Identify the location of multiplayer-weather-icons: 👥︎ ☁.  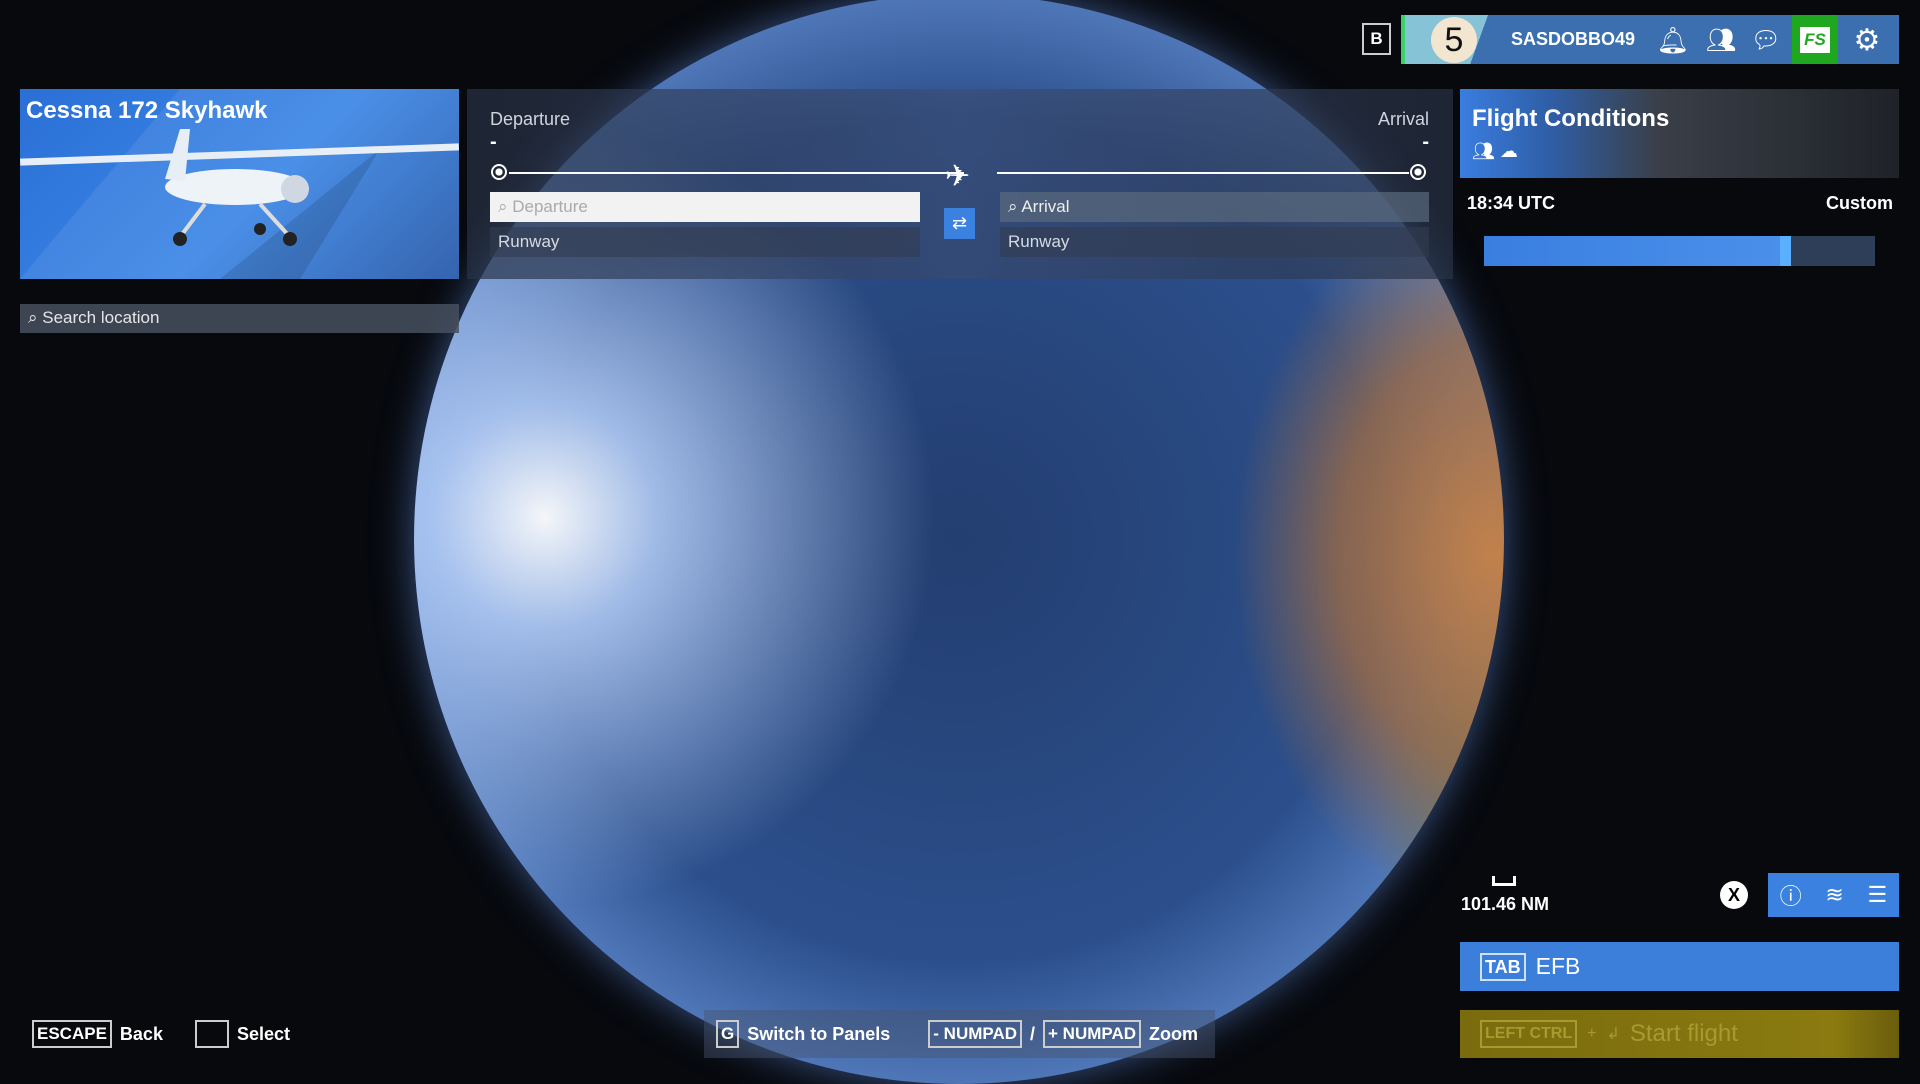
(1495, 151).